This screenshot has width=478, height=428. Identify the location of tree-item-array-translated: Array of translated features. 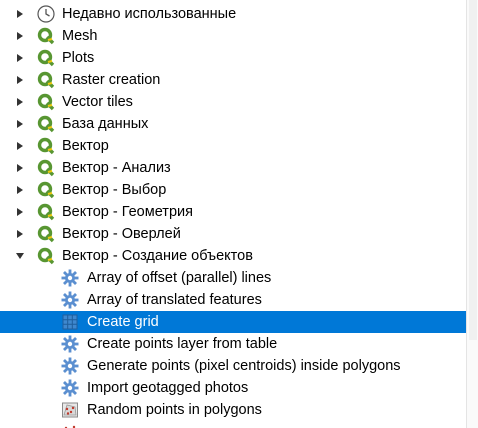
(233, 300).